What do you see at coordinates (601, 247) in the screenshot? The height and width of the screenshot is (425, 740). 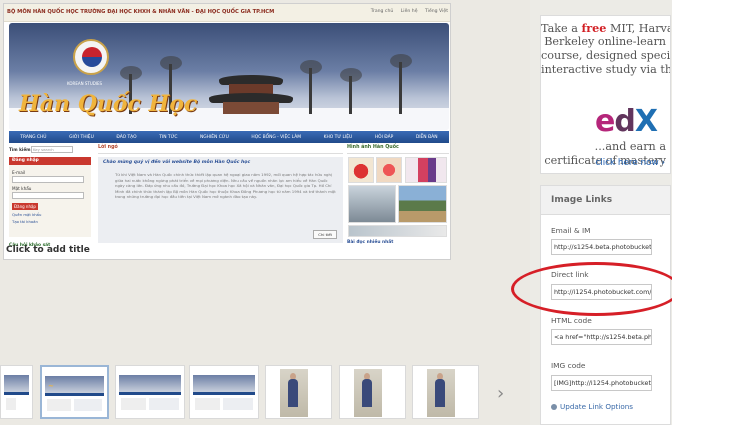 I see `email-im-field: http://s1254.beta.photobucket.com/user/` at bounding box center [601, 247].